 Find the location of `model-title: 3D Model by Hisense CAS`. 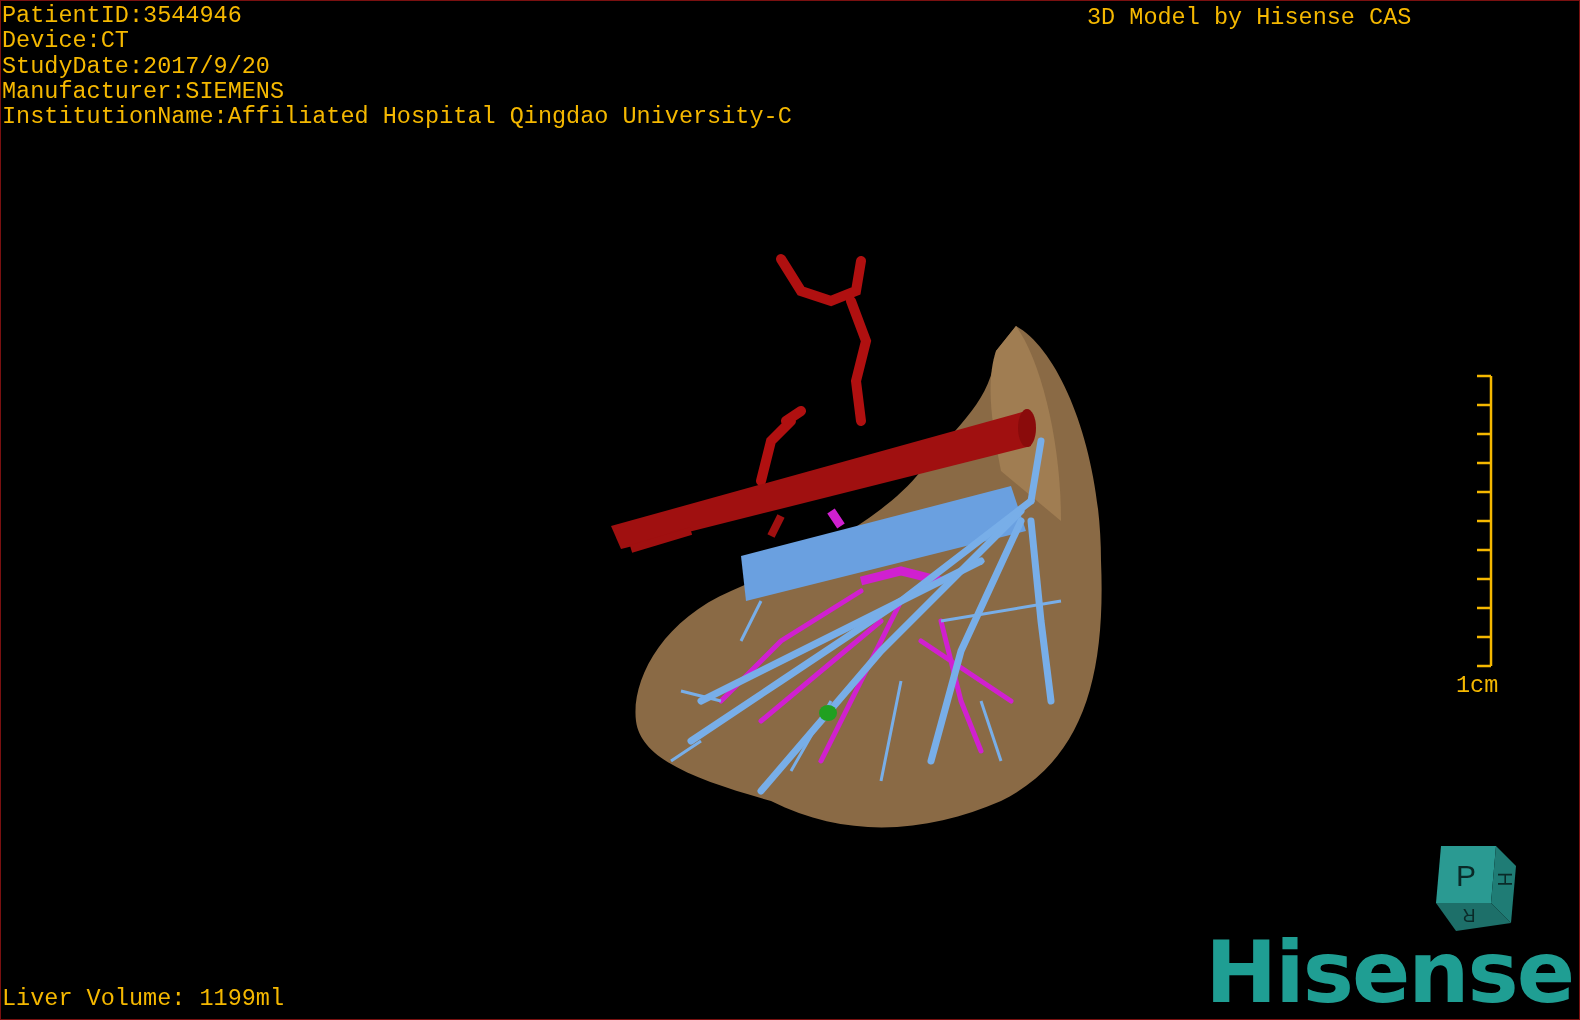

model-title: 3D Model by Hisense CAS is located at coordinates (1249, 18).